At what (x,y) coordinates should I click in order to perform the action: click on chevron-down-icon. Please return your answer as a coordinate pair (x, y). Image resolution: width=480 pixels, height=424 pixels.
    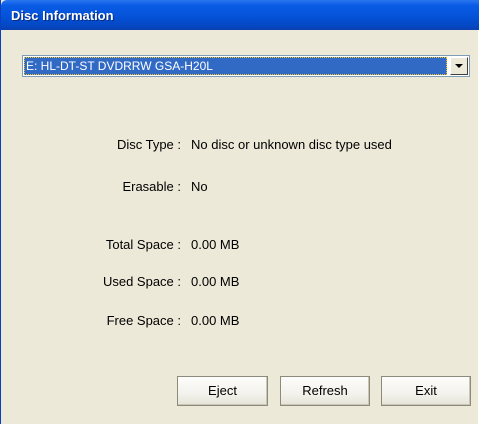
    Looking at the image, I should click on (459, 66).